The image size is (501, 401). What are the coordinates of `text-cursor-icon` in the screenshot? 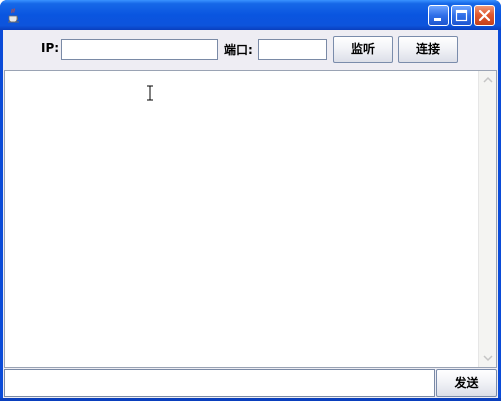 It's located at (150, 93).